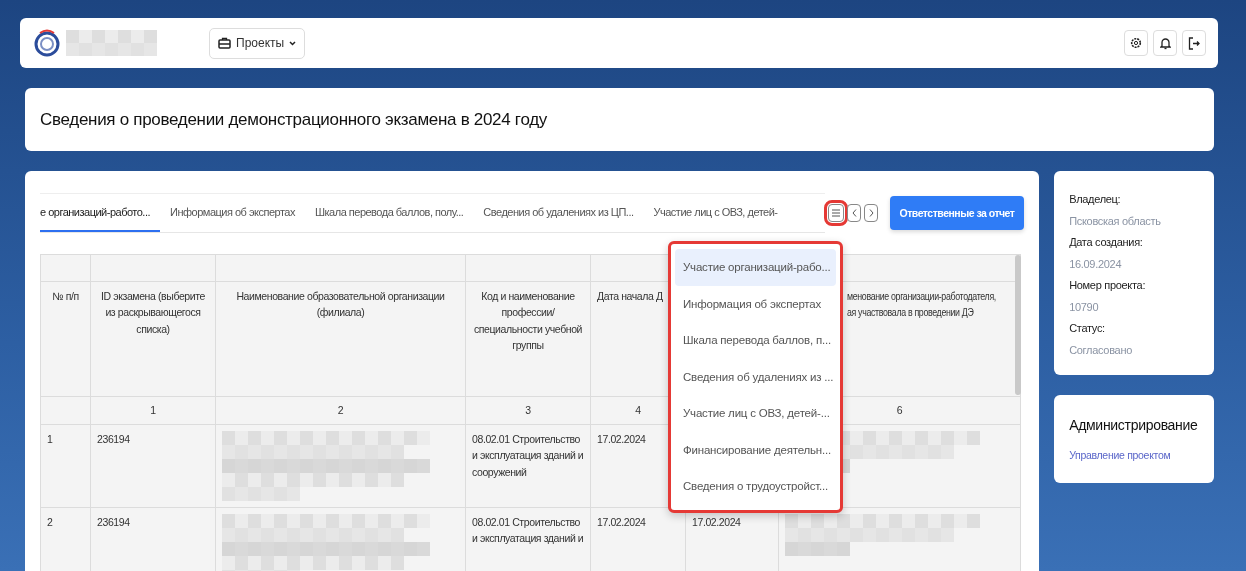 Image resolution: width=1246 pixels, height=571 pixels. What do you see at coordinates (257, 43) in the screenshot?
I see `projects-button: Проекты` at bounding box center [257, 43].